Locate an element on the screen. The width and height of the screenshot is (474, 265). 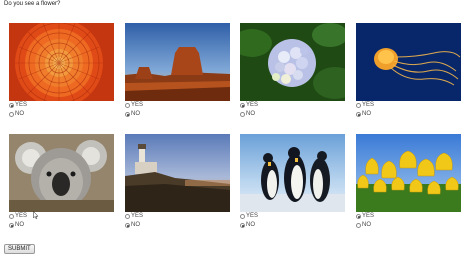
image-card-3: YES NO is located at coordinates (292, 71).